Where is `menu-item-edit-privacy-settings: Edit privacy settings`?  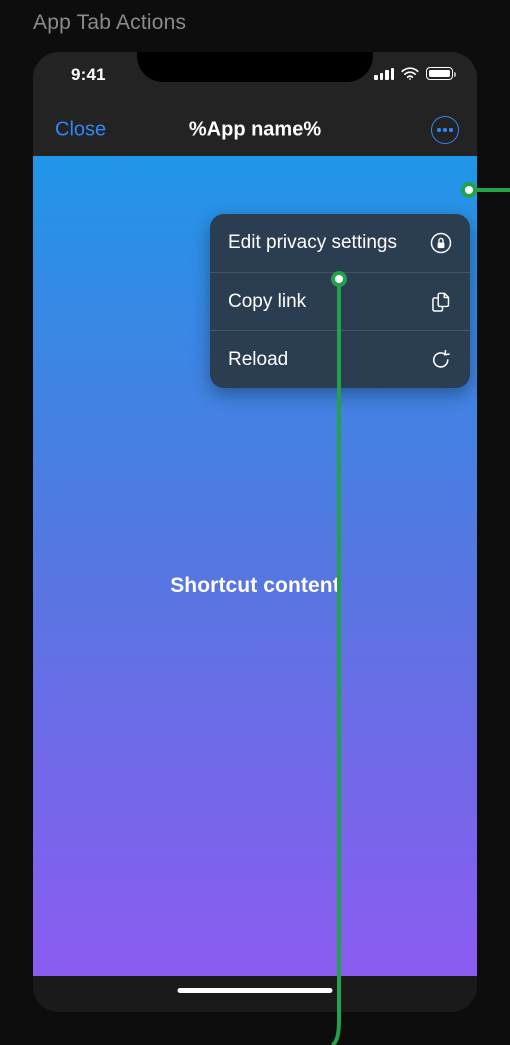 menu-item-edit-privacy-settings: Edit privacy settings is located at coordinates (340, 243).